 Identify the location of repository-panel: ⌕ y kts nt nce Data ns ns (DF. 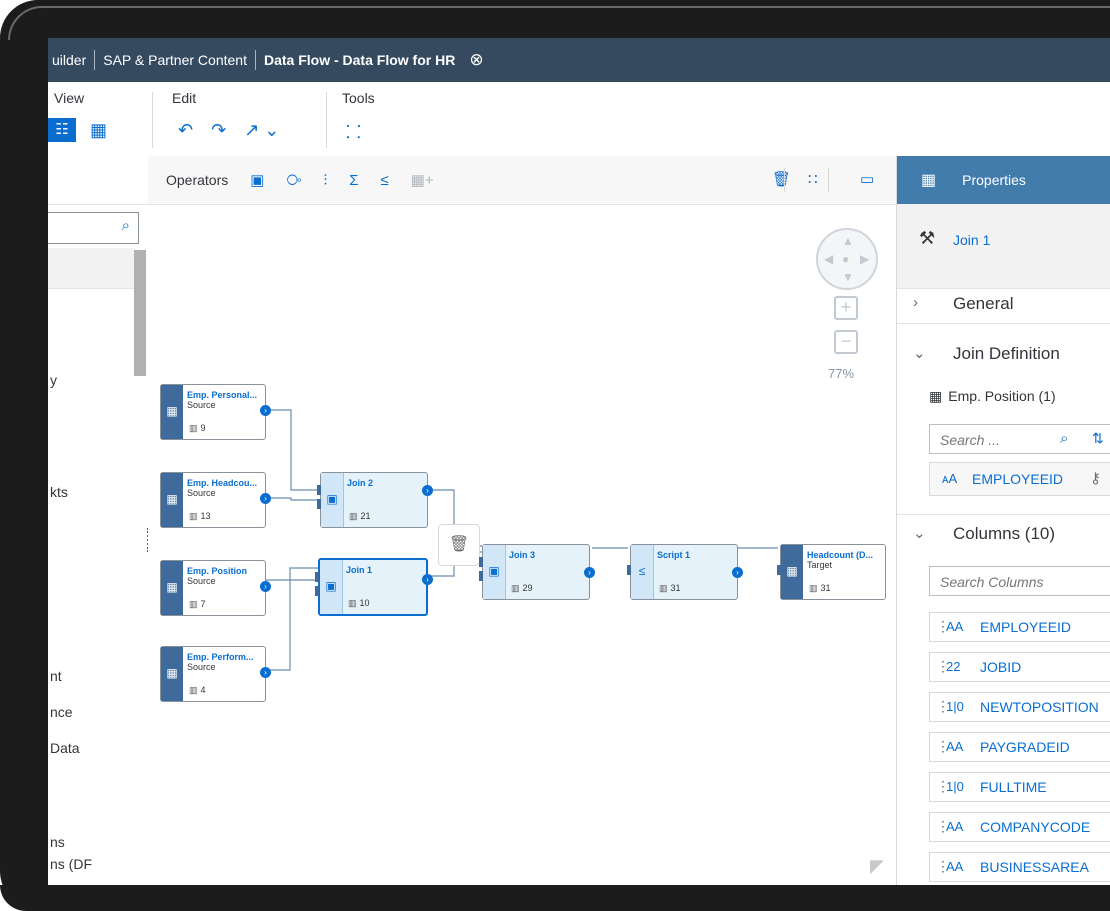
(98, 520).